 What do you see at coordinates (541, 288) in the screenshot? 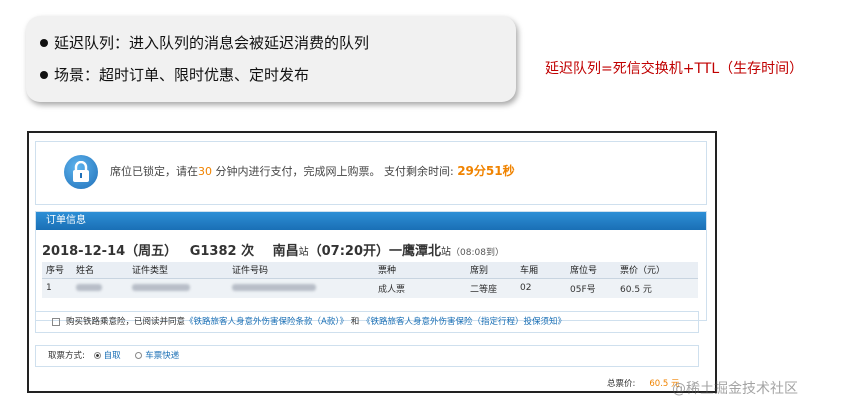
I see `cell-car: 02` at bounding box center [541, 288].